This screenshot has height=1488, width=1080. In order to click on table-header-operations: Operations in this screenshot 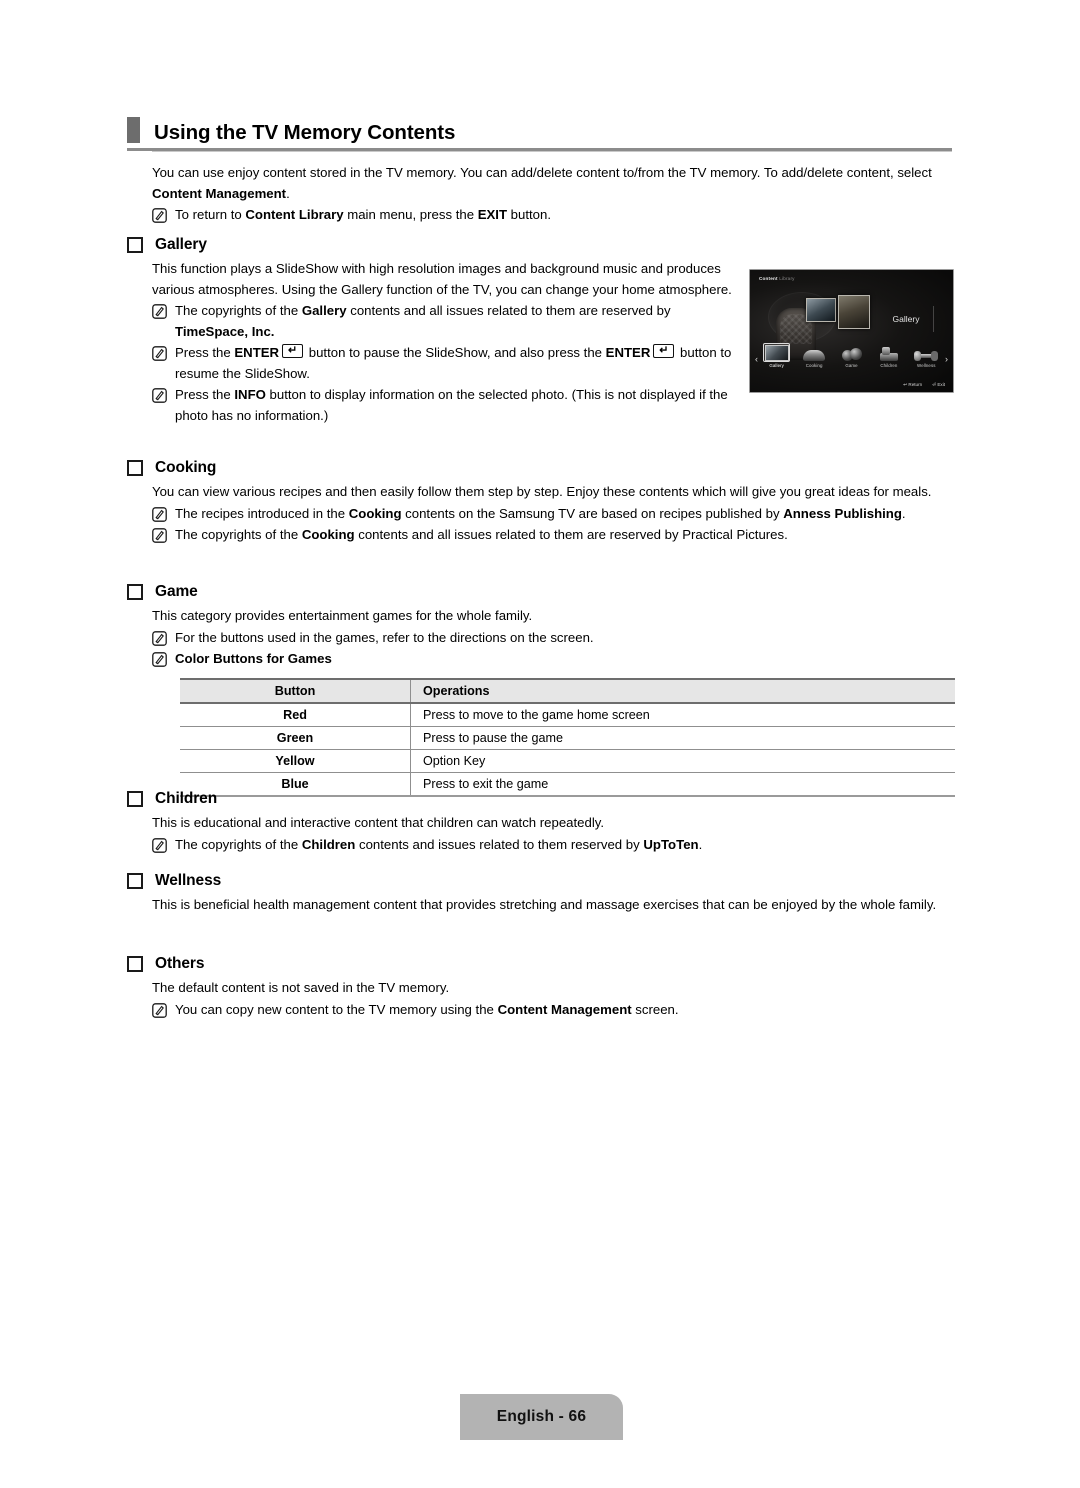, I will do `click(682, 691)`.